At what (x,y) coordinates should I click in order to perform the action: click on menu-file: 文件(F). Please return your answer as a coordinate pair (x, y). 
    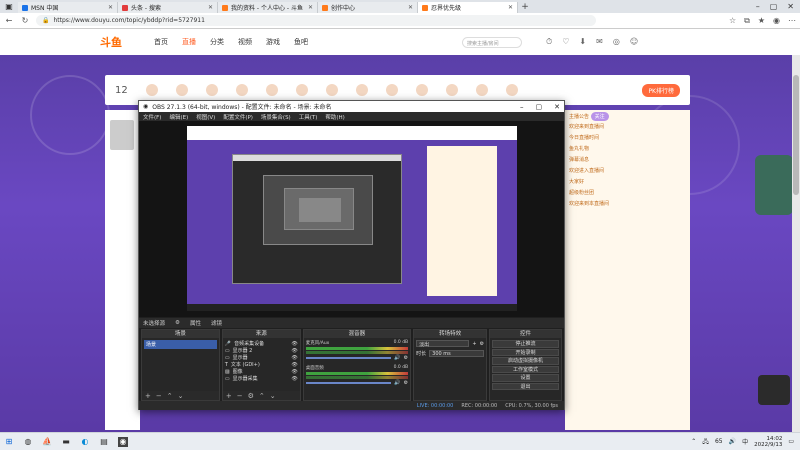
    Looking at the image, I should click on (152, 117).